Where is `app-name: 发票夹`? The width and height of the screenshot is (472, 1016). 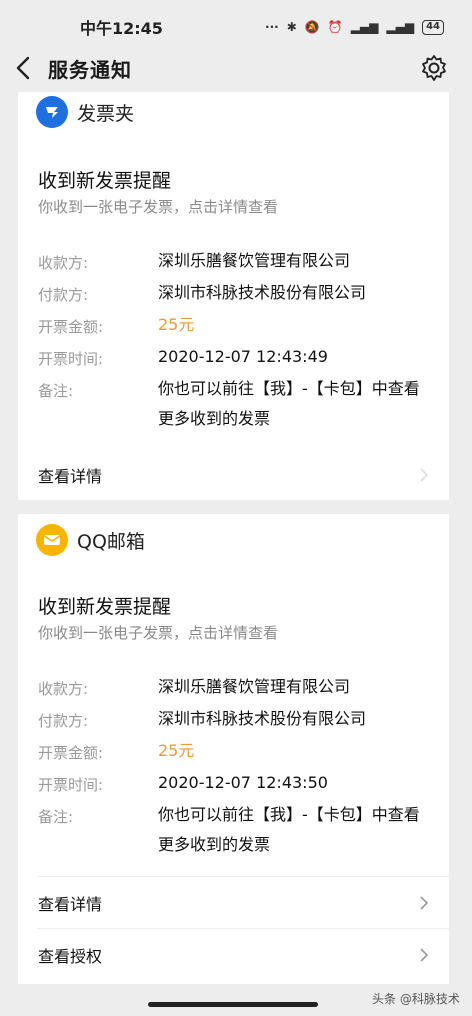
app-name: 发票夹 is located at coordinates (106, 113).